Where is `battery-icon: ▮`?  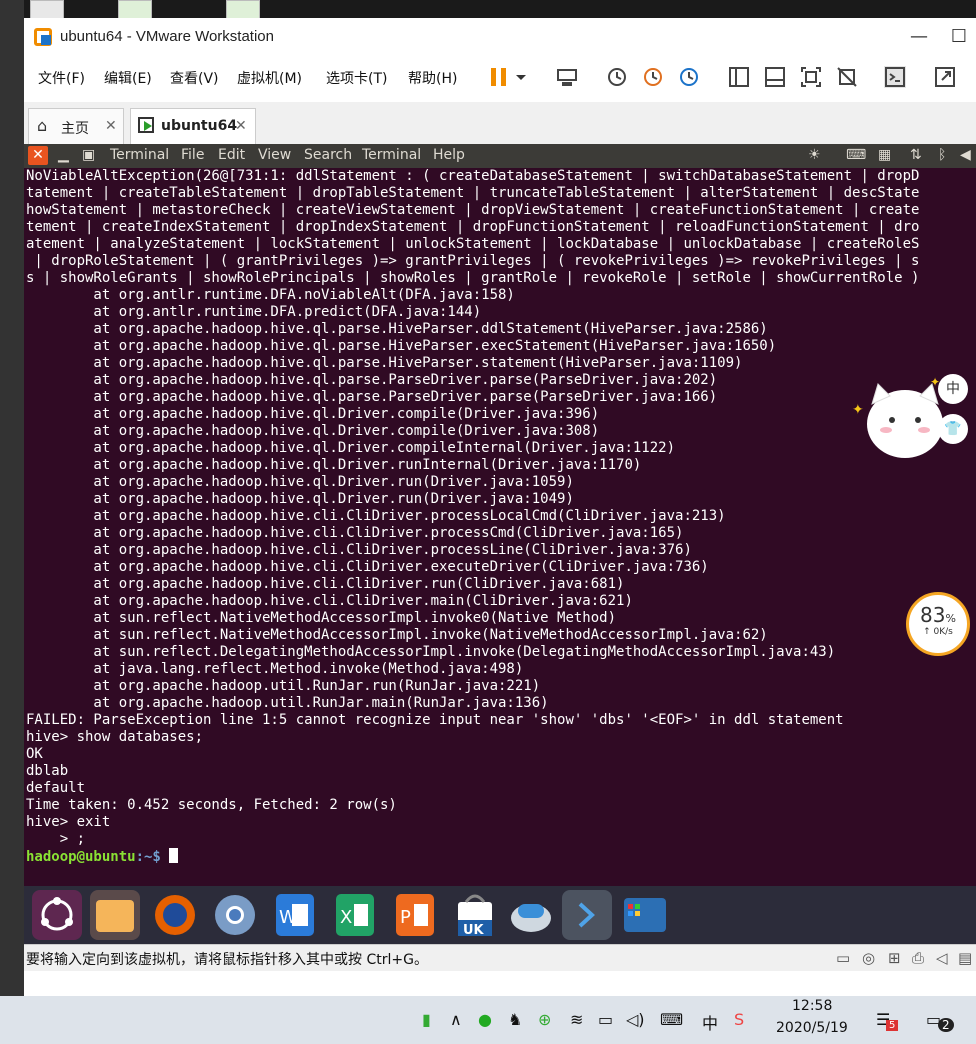 battery-icon: ▮ is located at coordinates (426, 1019).